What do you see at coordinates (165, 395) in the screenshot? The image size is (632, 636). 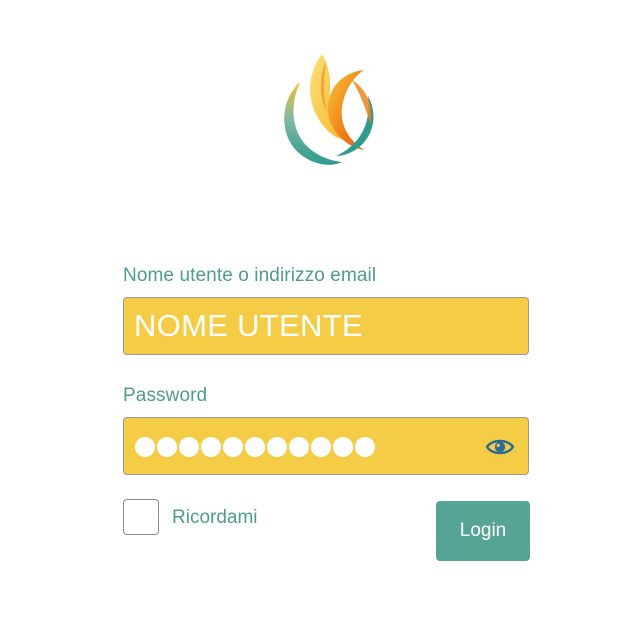 I see `password-label: Password` at bounding box center [165, 395].